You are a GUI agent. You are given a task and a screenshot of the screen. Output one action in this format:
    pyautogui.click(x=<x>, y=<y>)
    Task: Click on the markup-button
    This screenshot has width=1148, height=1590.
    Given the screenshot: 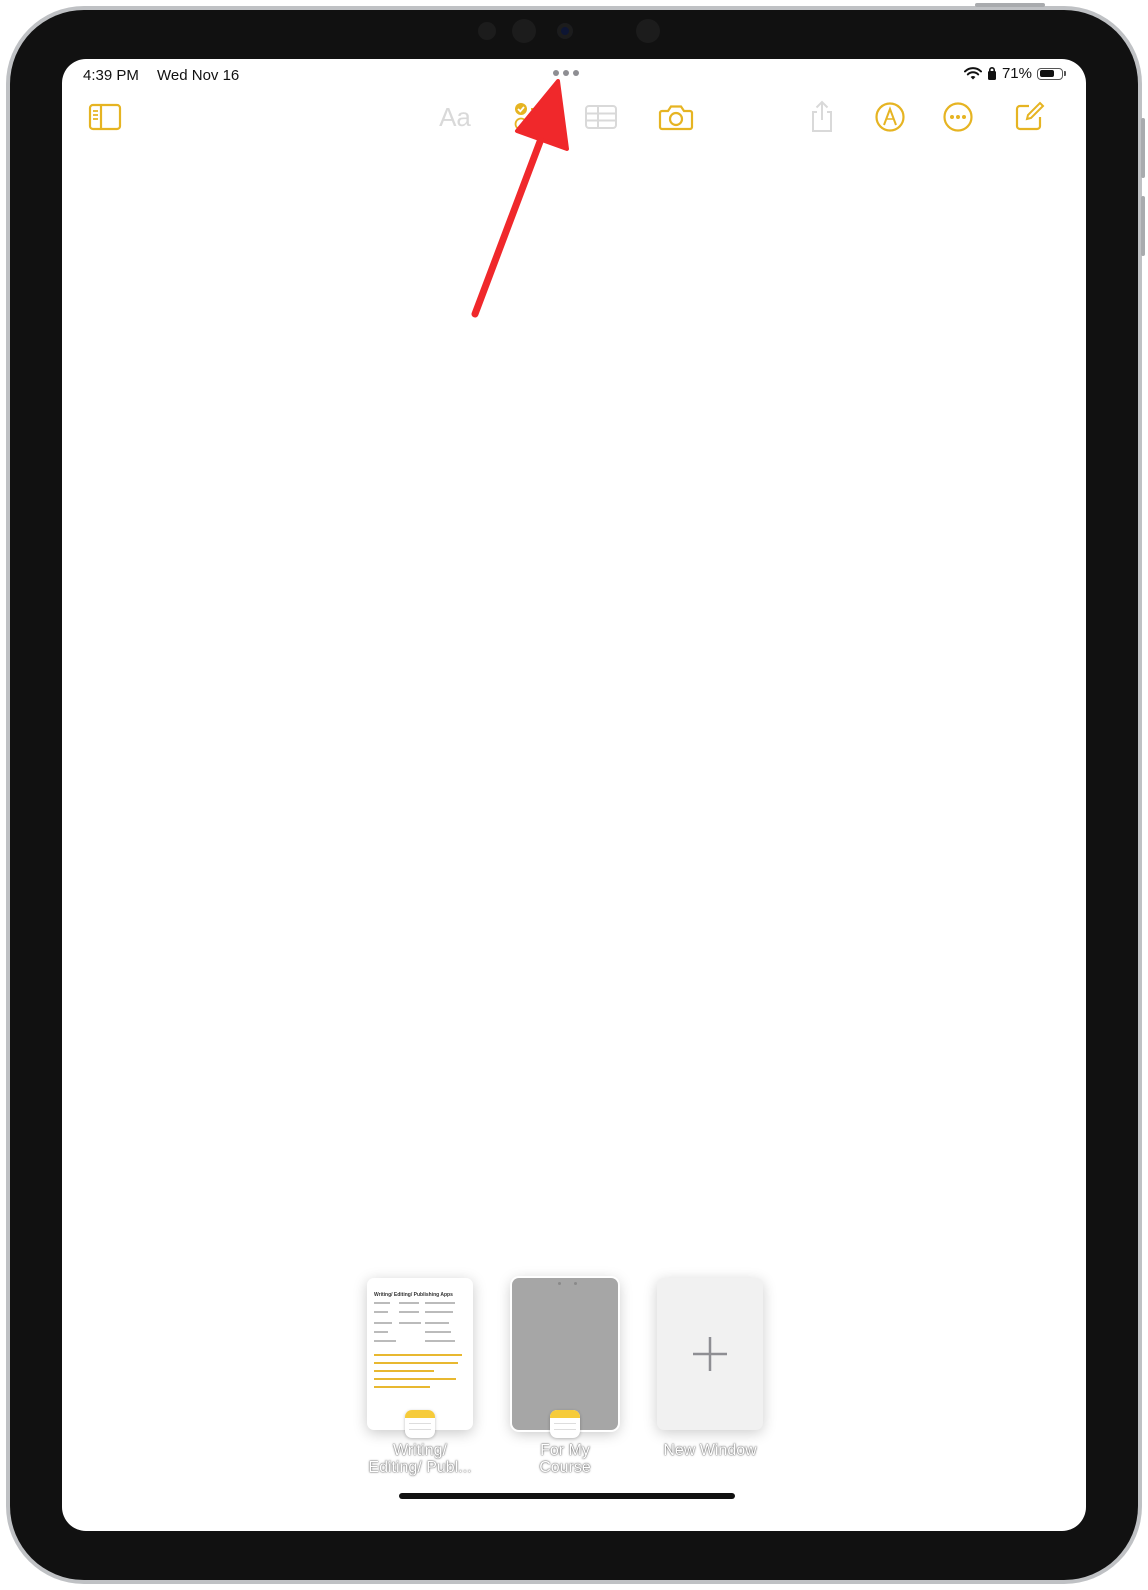 What is the action you would take?
    pyautogui.click(x=890, y=117)
    